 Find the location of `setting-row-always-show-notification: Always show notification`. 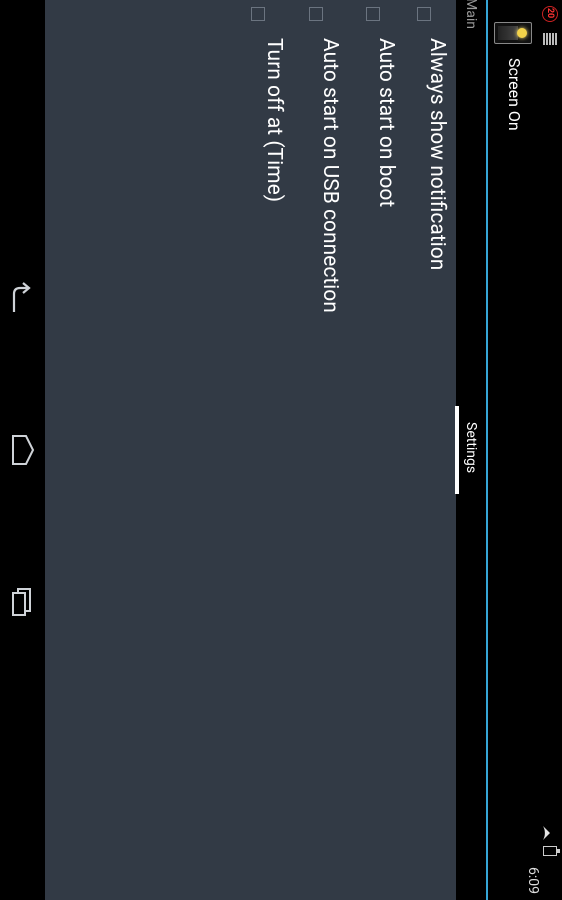

setting-row-always-show-notification: Always show notification is located at coordinates (433, 190).